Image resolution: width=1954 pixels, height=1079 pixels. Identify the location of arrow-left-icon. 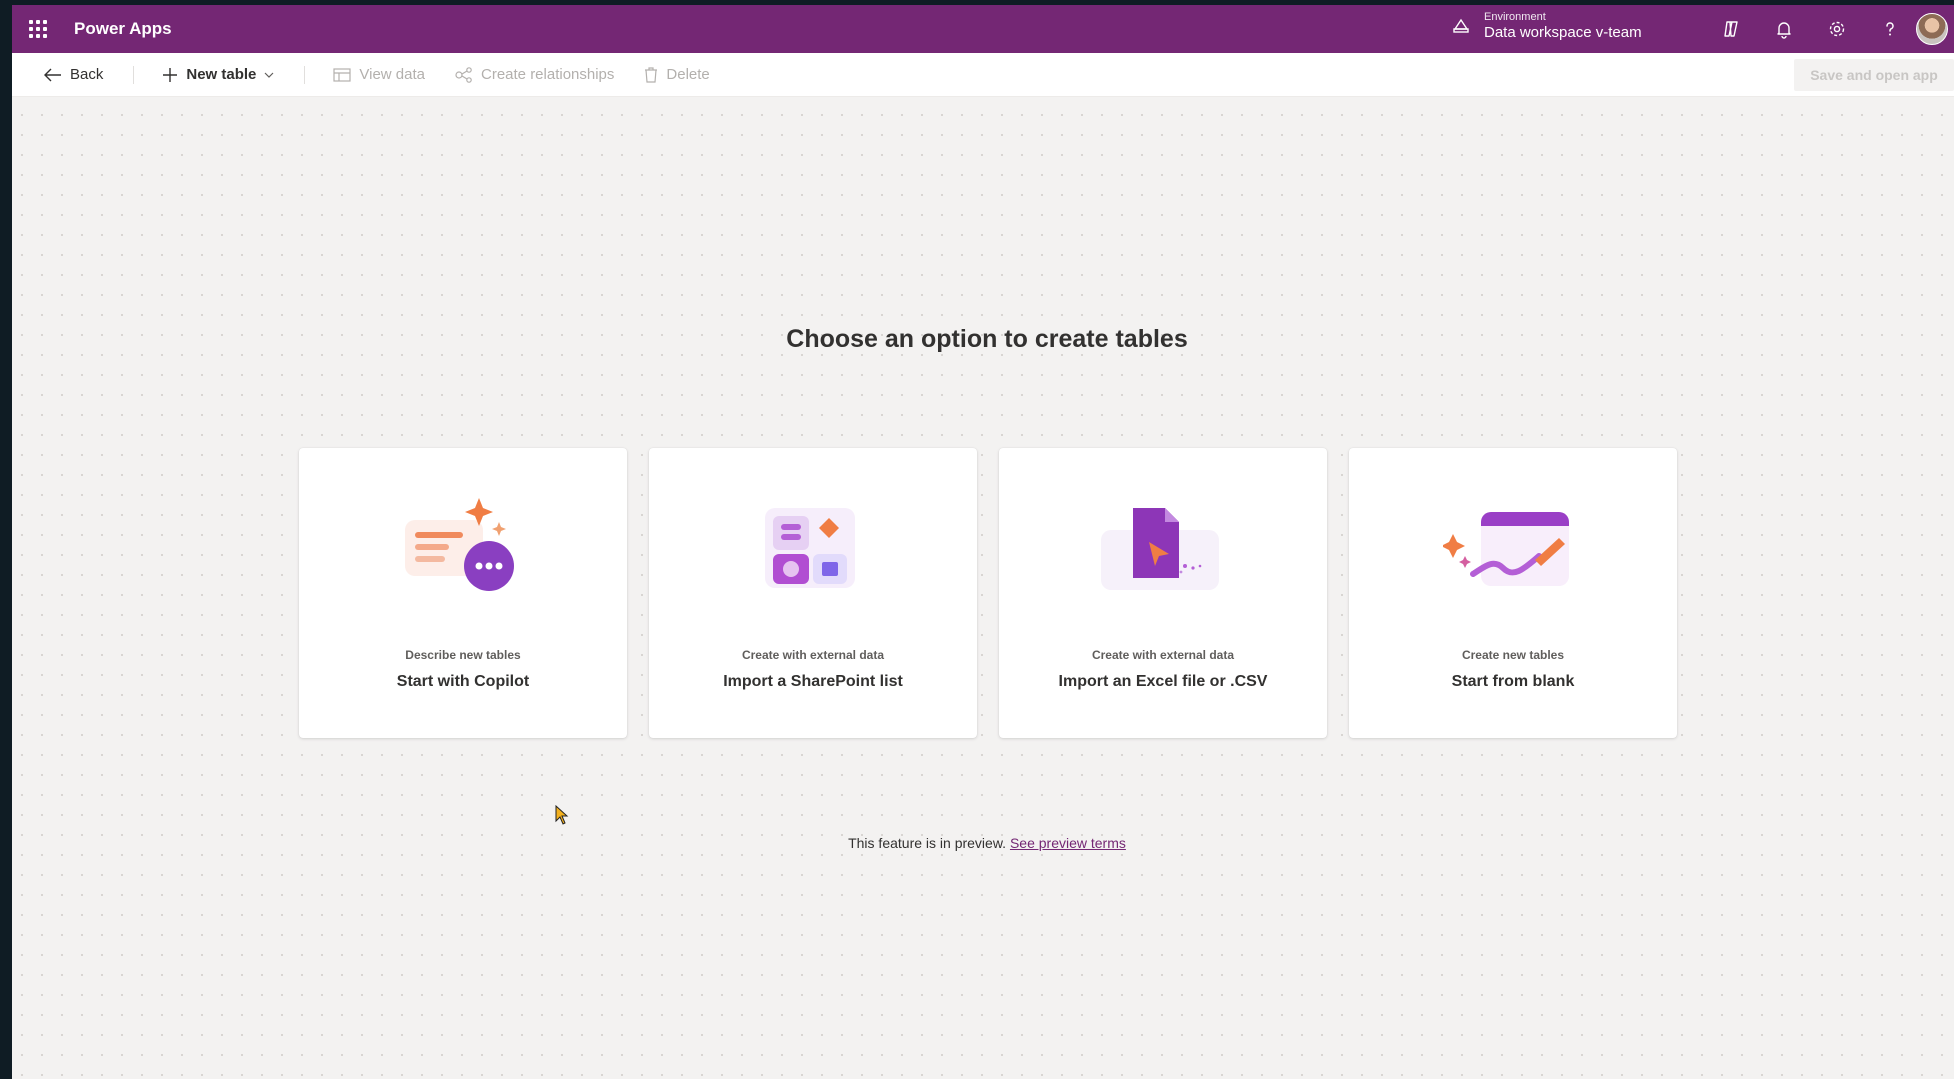
(52, 74).